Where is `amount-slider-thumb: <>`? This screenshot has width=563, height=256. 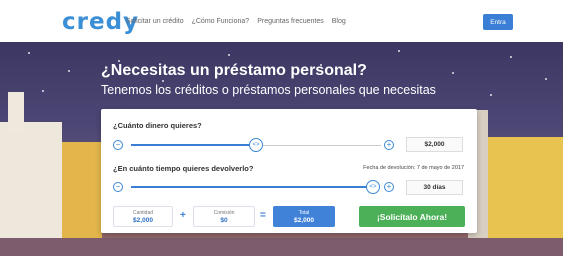 amount-slider-thumb: <> is located at coordinates (256, 145).